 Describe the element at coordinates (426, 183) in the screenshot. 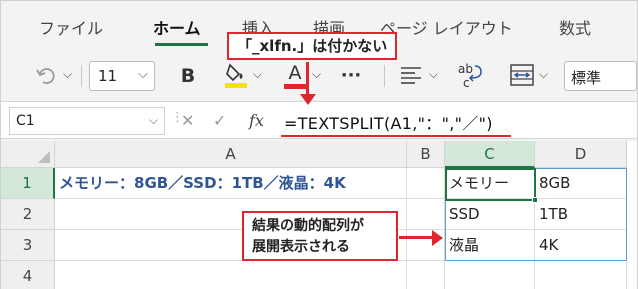

I see `cell-b1` at that location.